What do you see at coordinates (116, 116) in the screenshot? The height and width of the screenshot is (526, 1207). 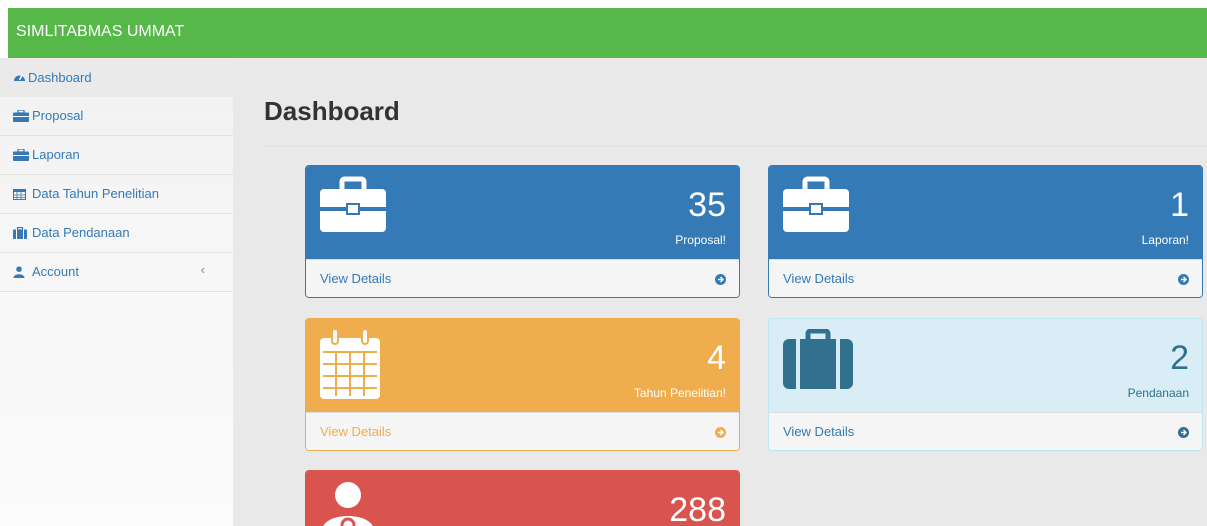 I see `sidebar-item-proposal: Proposal` at bounding box center [116, 116].